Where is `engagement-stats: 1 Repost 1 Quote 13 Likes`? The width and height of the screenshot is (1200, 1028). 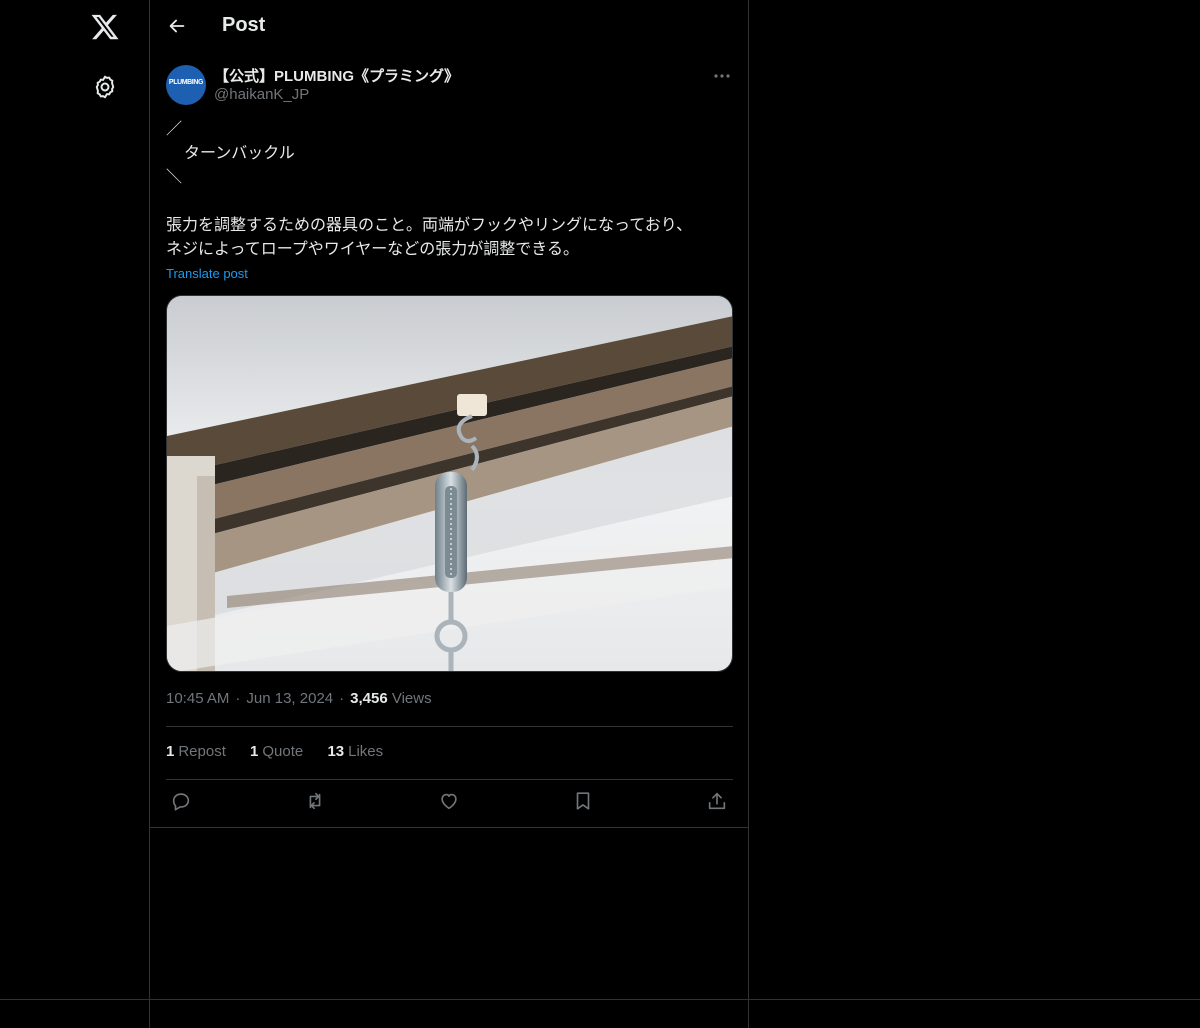 engagement-stats: 1 Repost 1 Quote 13 Likes is located at coordinates (284, 751).